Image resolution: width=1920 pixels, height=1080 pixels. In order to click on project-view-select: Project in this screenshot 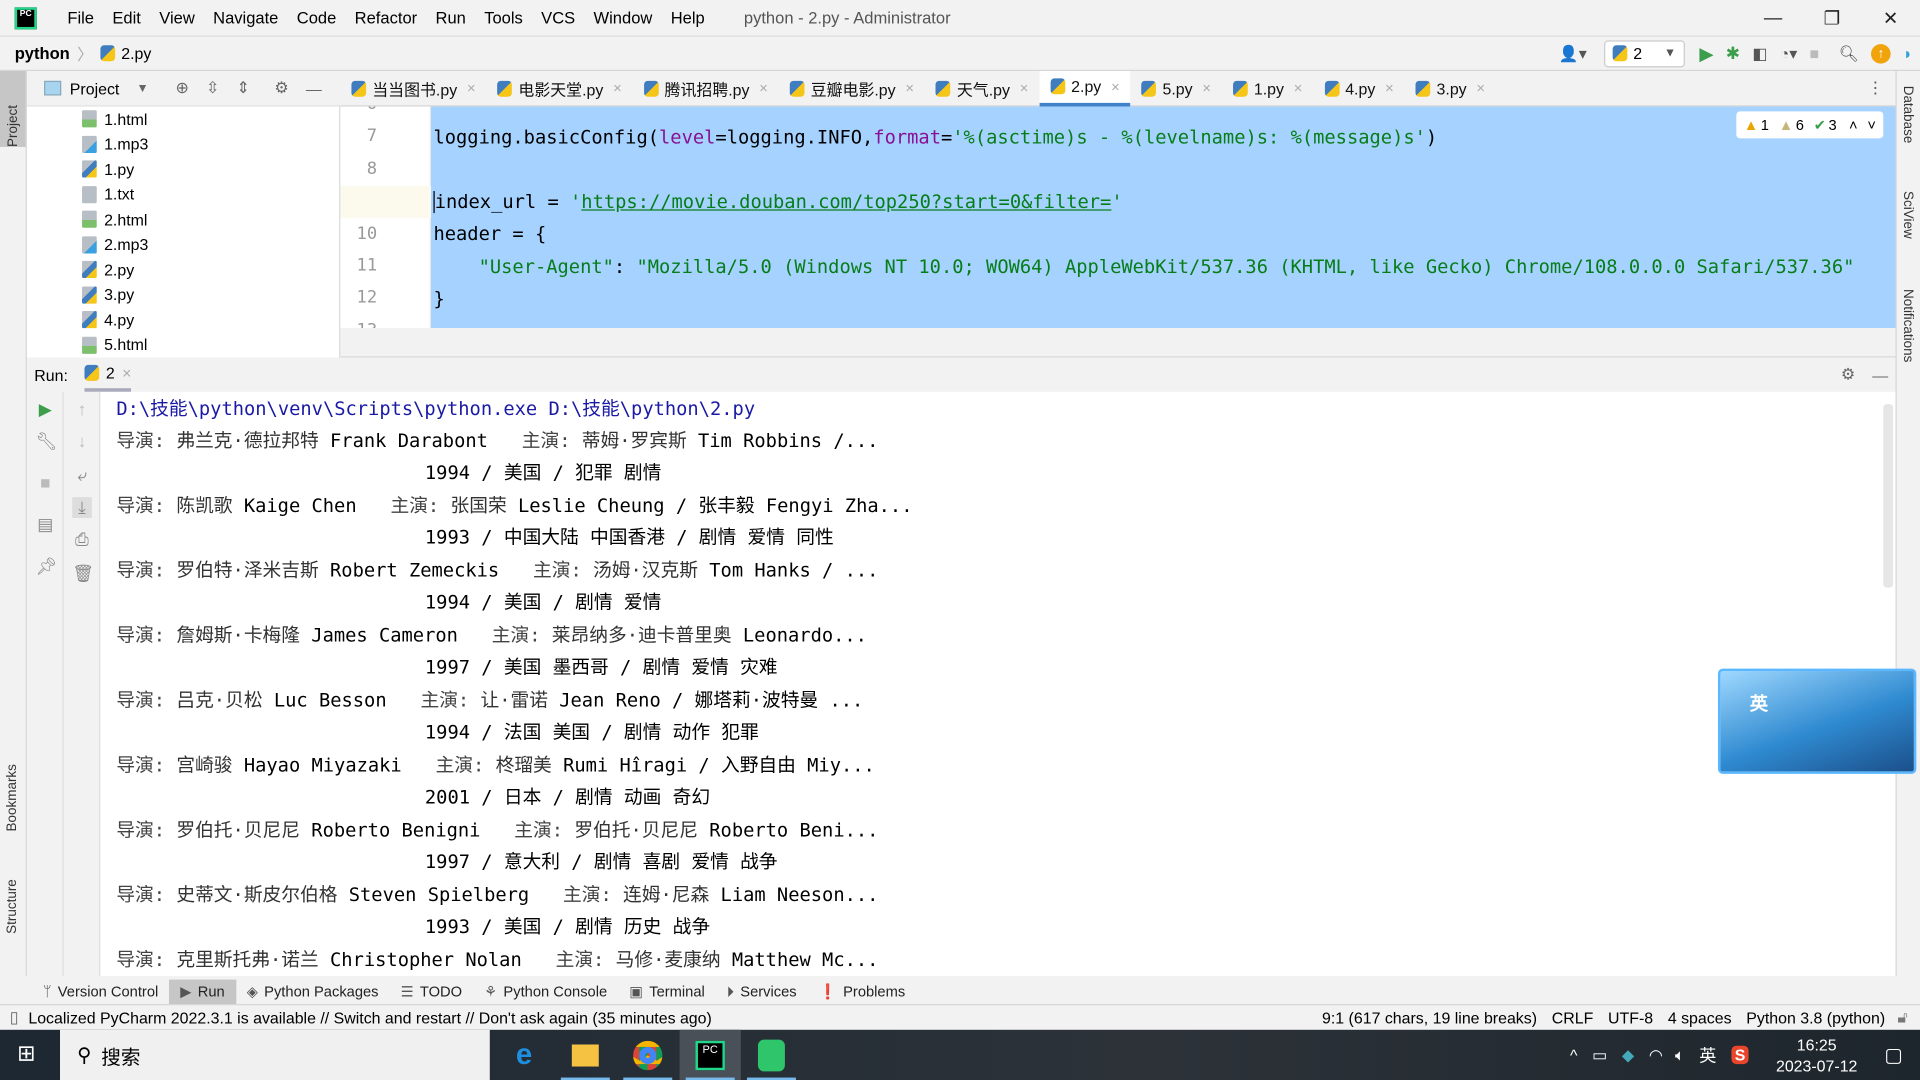, I will do `click(95, 88)`.